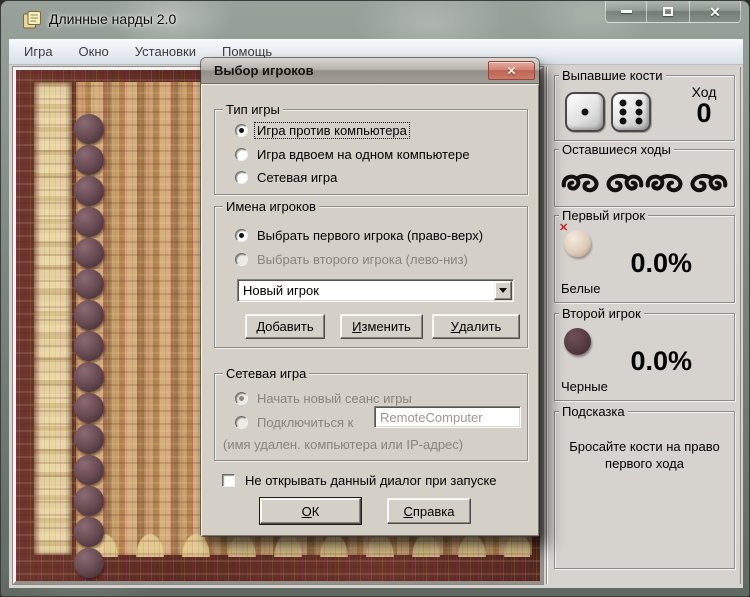 This screenshot has height=597, width=750. I want to click on maximize-button, so click(668, 12).